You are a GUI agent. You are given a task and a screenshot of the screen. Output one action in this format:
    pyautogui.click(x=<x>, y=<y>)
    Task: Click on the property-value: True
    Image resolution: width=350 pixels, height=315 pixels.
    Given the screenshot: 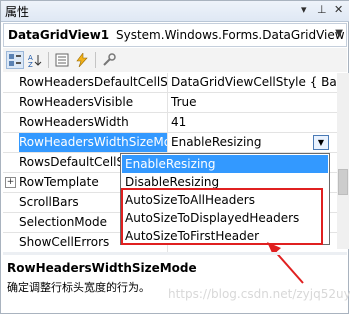 What is the action you would take?
    pyautogui.click(x=253, y=102)
    